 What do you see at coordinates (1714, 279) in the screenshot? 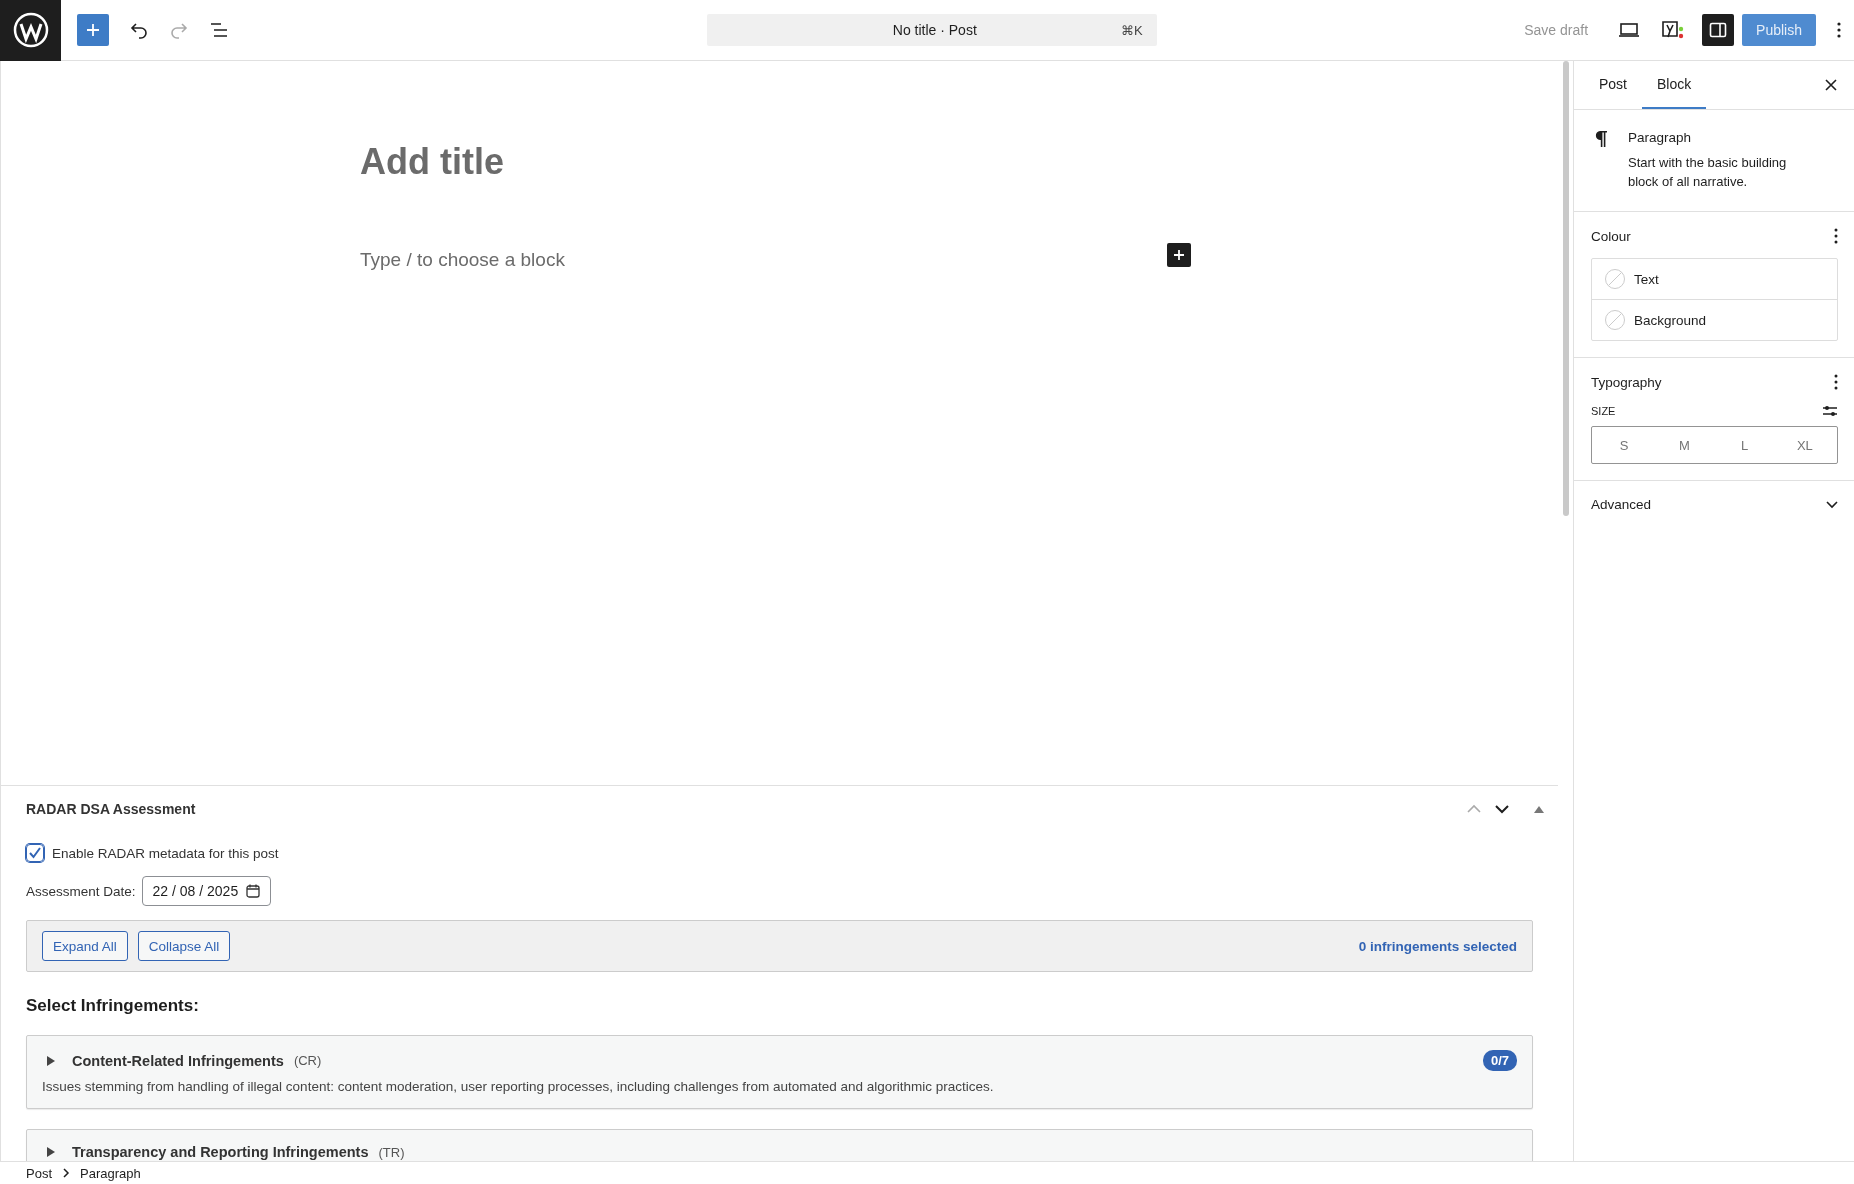
I see `colour-option: Text` at bounding box center [1714, 279].